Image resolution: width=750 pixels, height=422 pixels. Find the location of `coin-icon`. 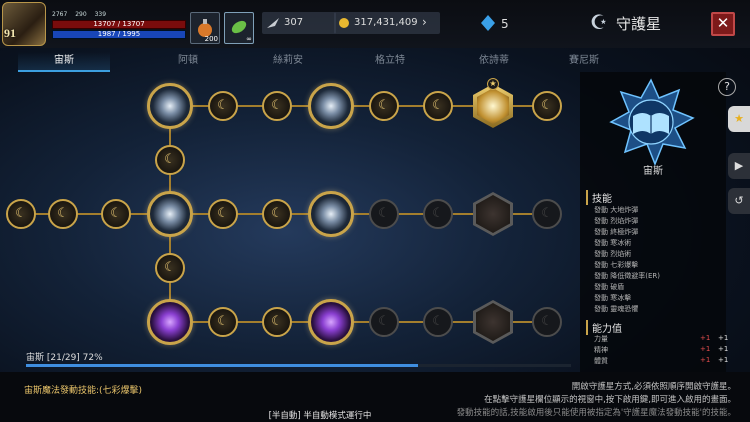

coin-icon is located at coordinates (344, 23).